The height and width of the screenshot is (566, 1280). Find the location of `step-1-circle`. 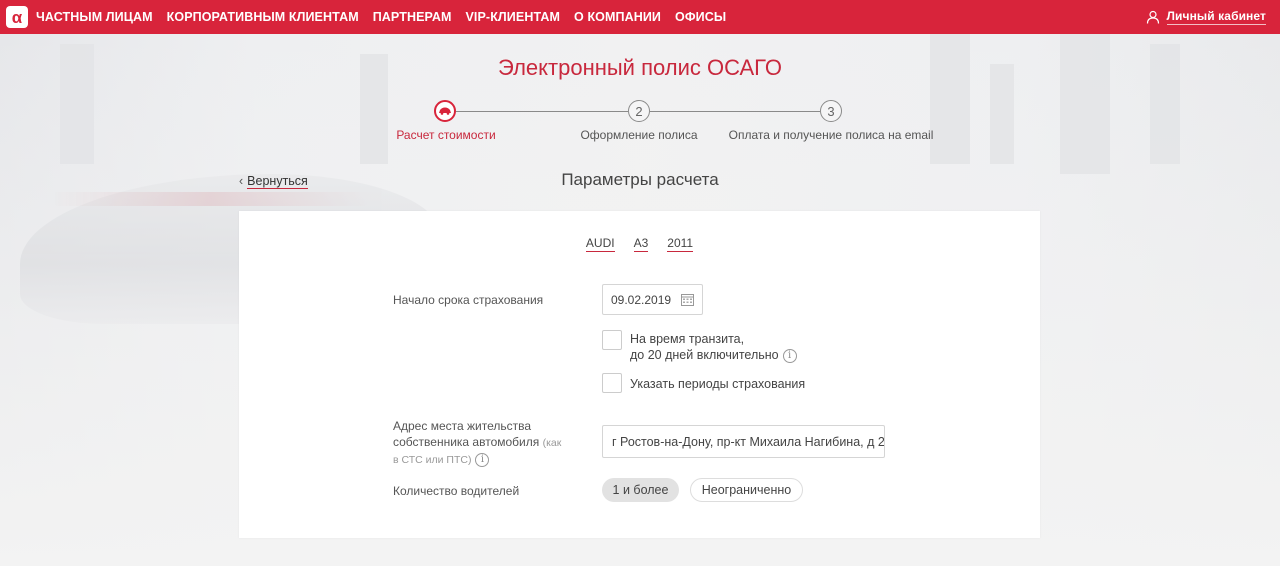

step-1-circle is located at coordinates (445, 111).